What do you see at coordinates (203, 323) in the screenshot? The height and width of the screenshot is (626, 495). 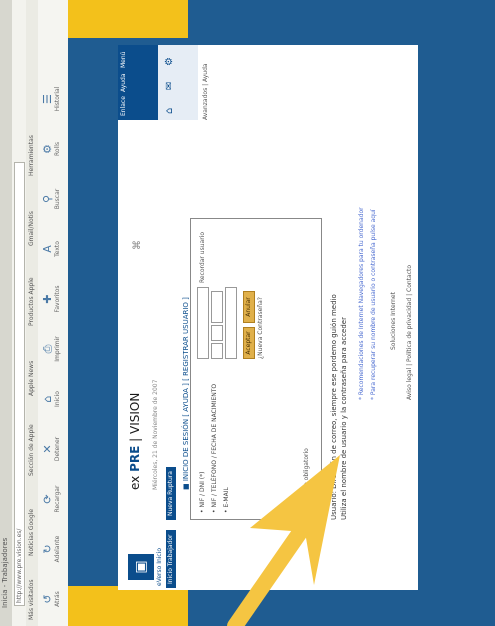 I see `nif-input` at bounding box center [203, 323].